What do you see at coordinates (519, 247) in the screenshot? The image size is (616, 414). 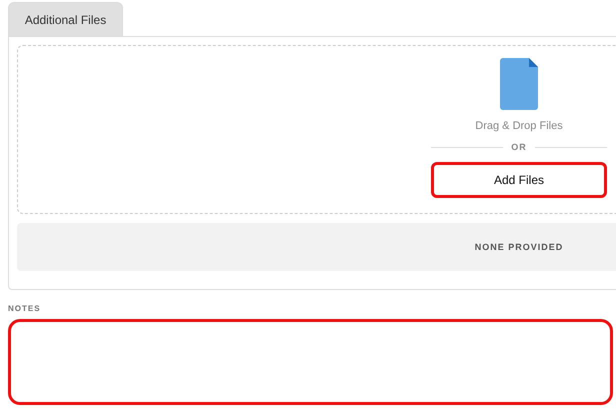 I see `files-status: NONE PROVIDED` at bounding box center [519, 247].